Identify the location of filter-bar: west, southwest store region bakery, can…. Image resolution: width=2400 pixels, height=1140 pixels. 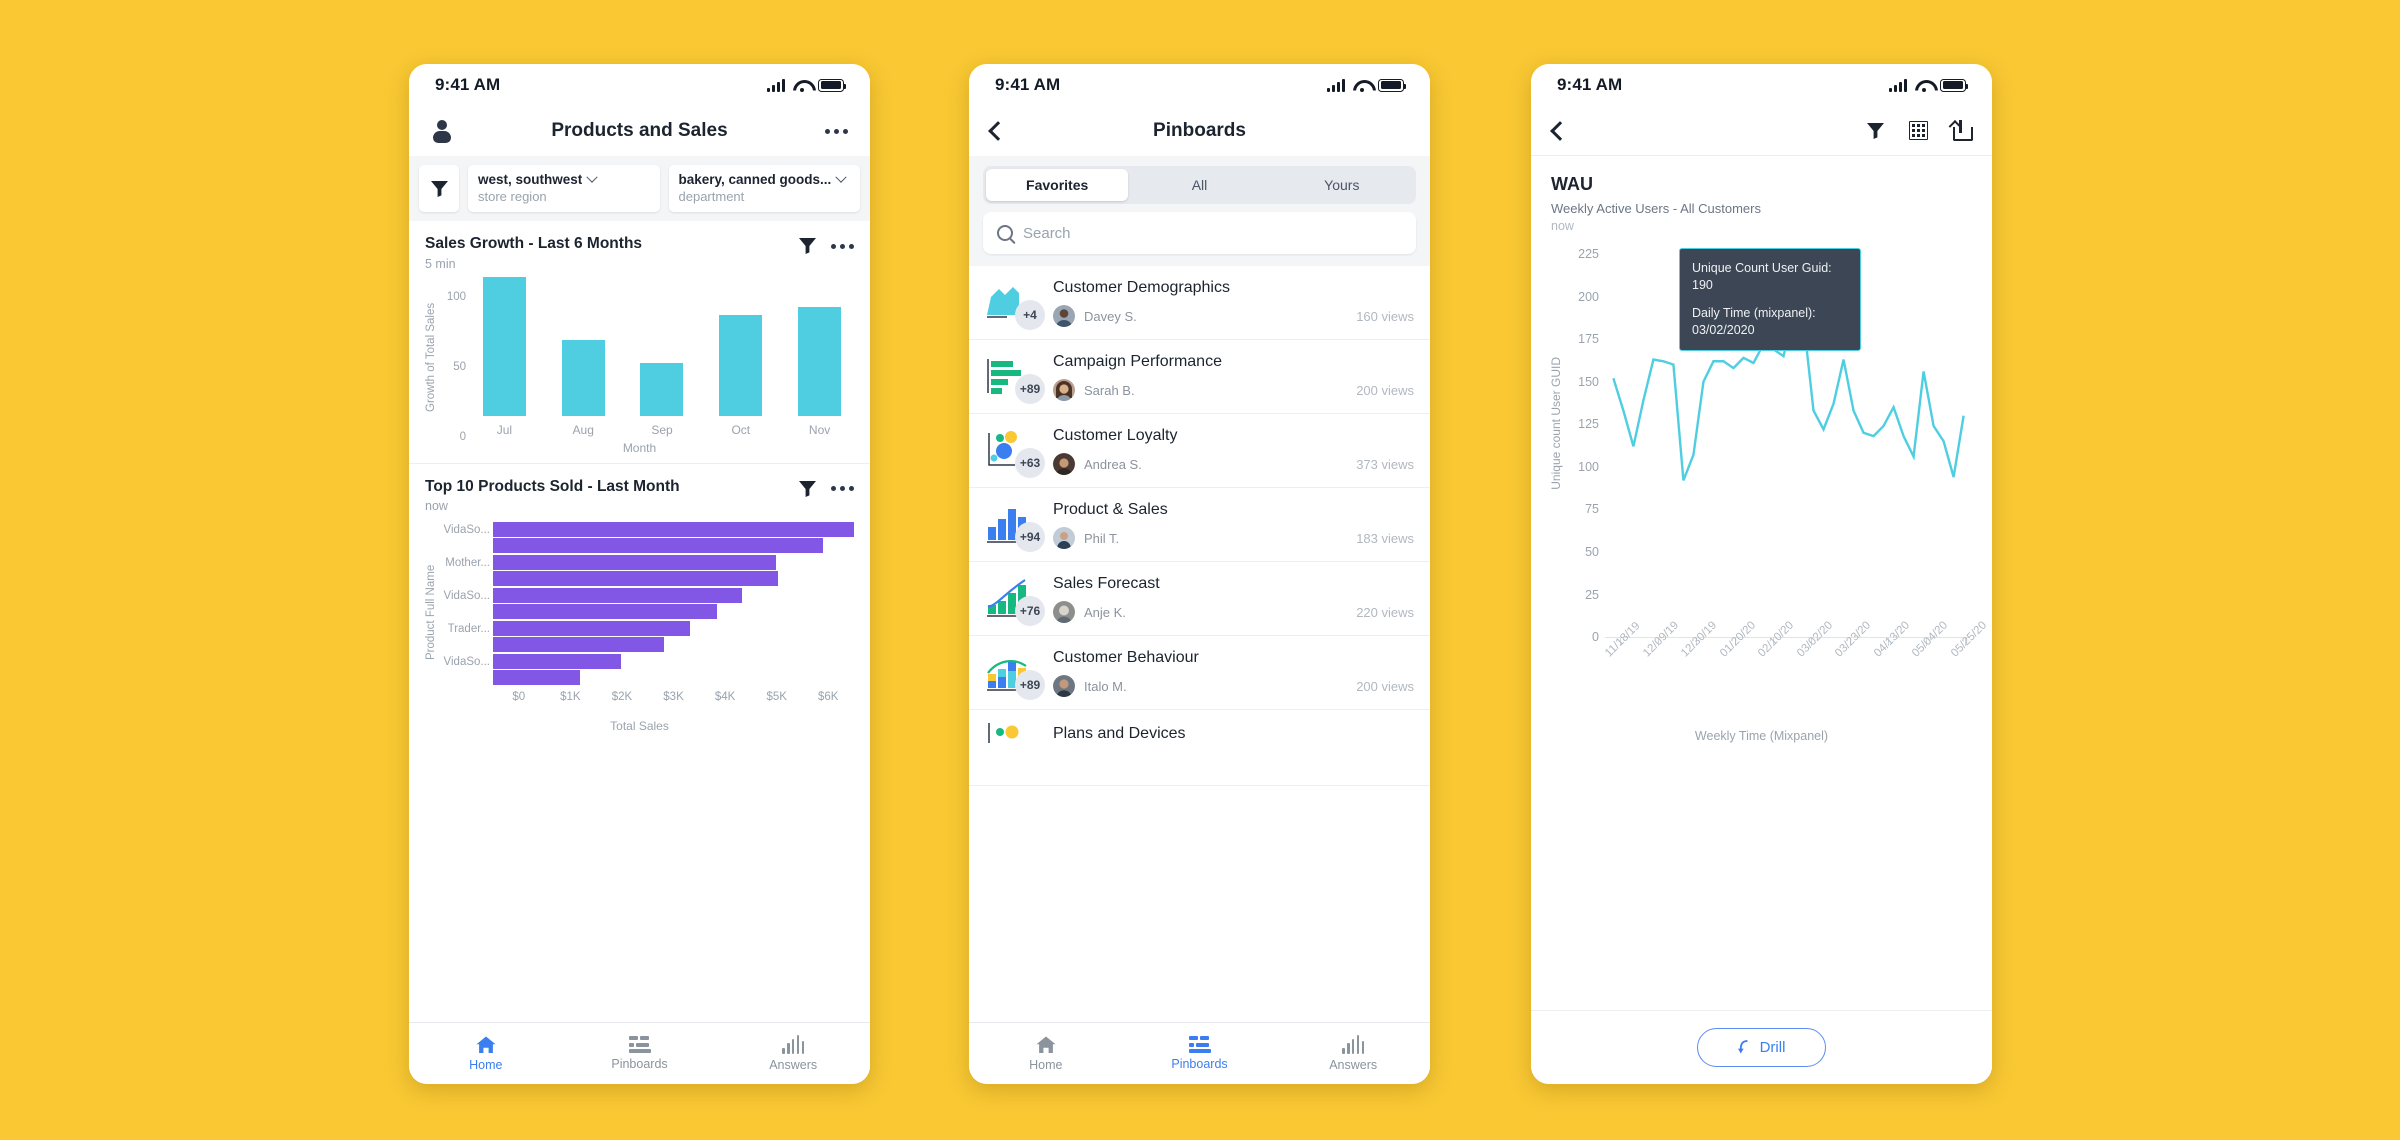
(639, 188).